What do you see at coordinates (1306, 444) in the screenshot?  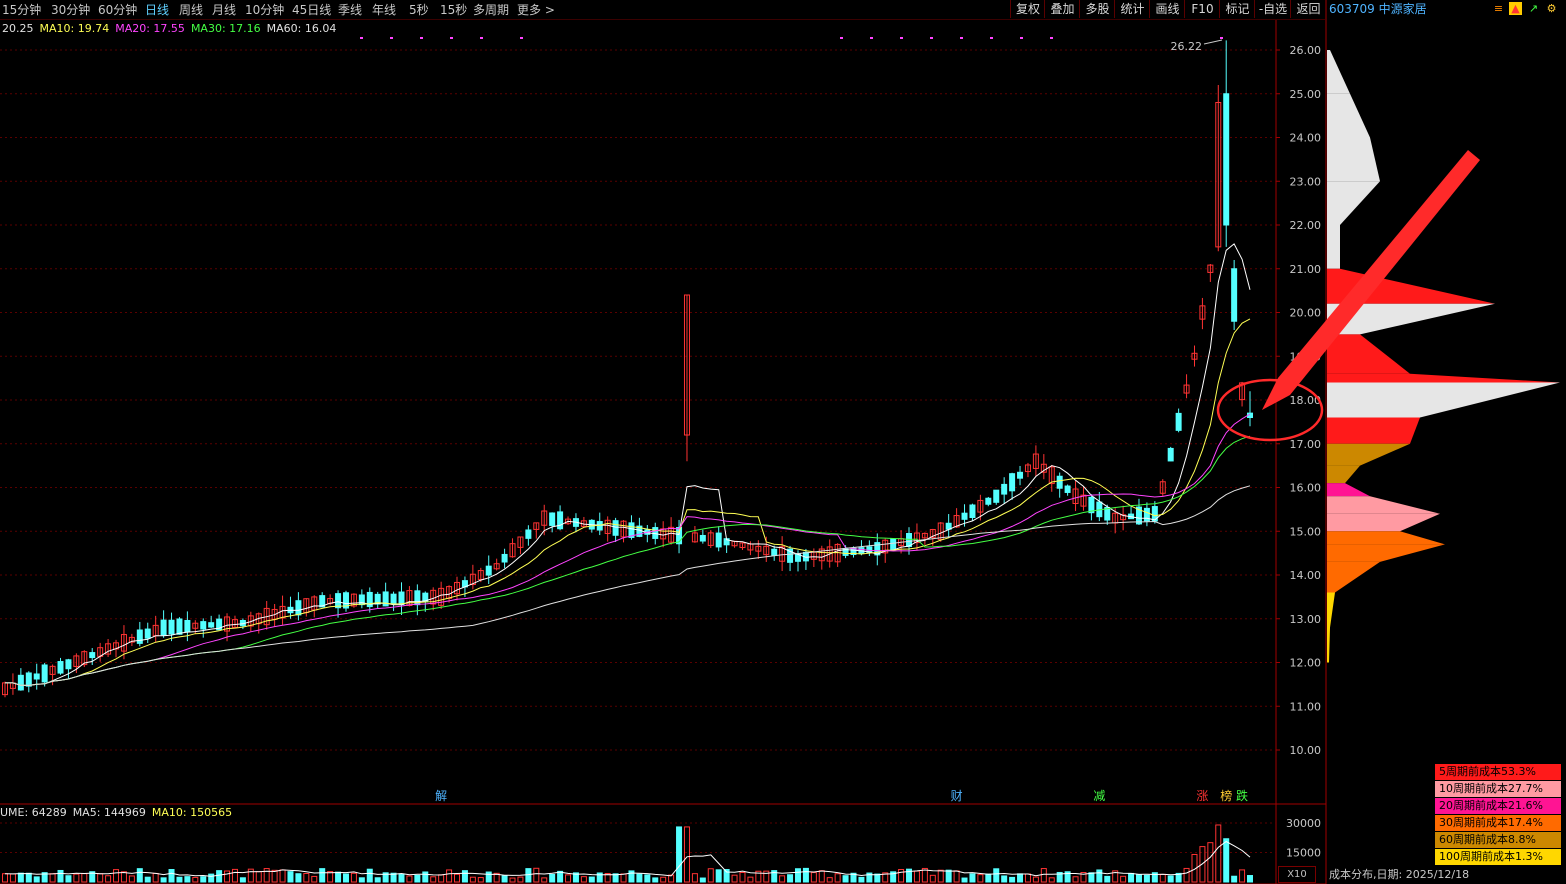 I see `price-tick-label: 17.00` at bounding box center [1306, 444].